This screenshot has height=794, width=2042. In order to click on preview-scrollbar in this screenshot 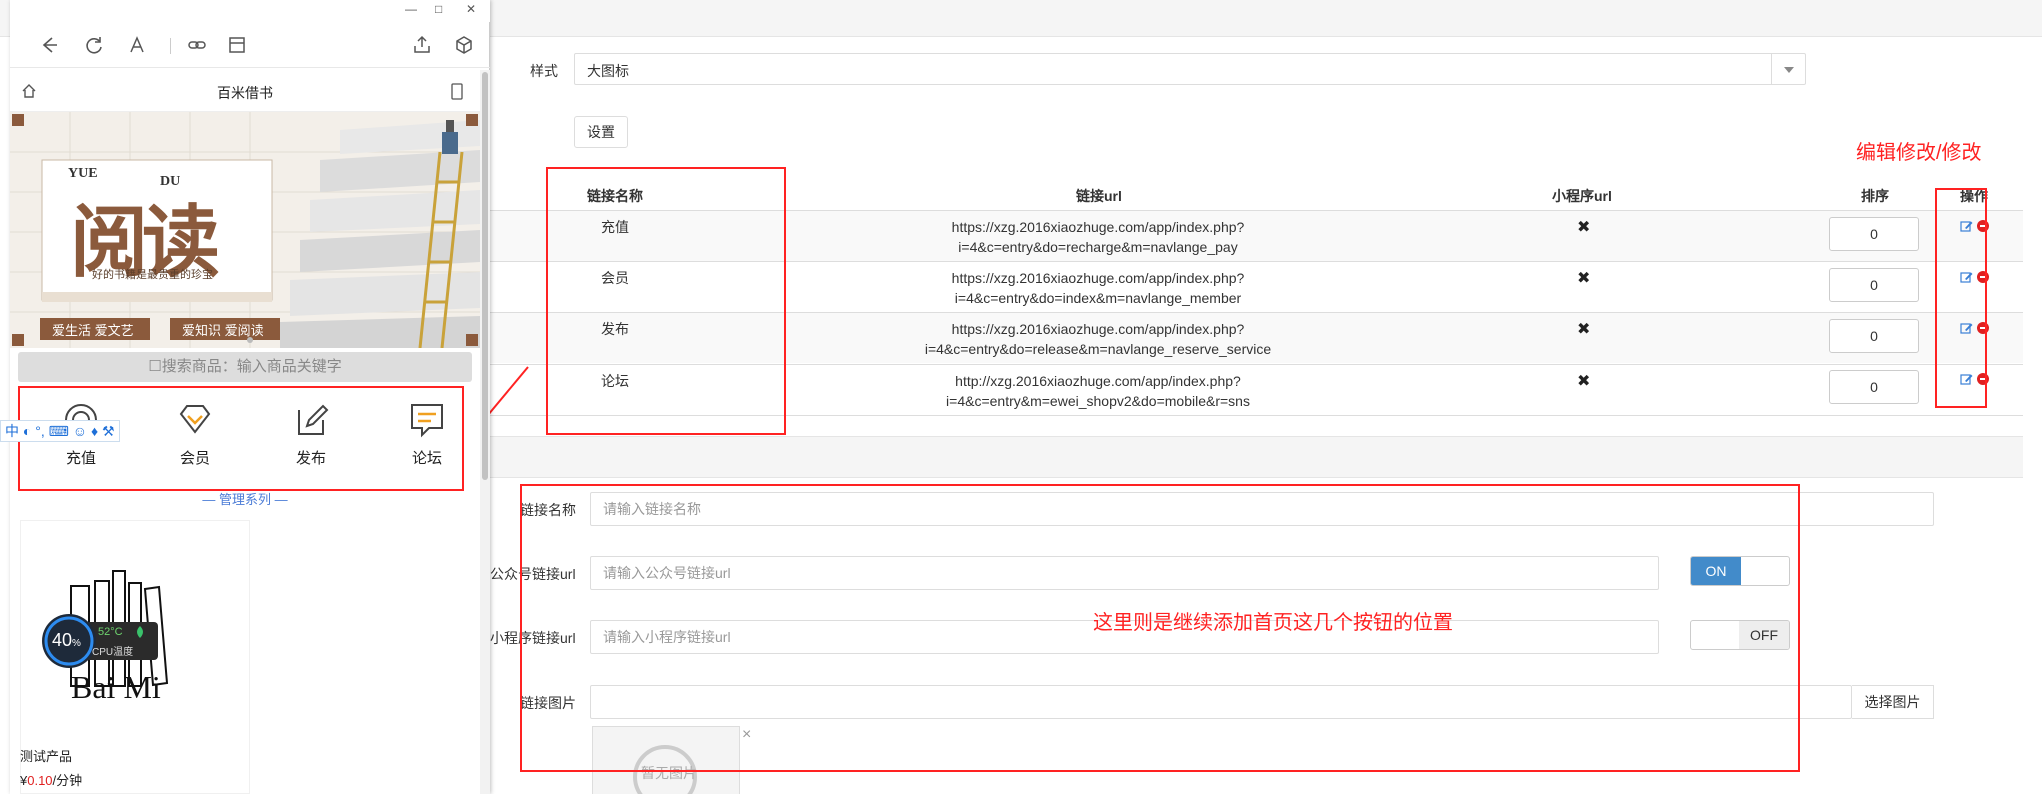, I will do `click(485, 432)`.